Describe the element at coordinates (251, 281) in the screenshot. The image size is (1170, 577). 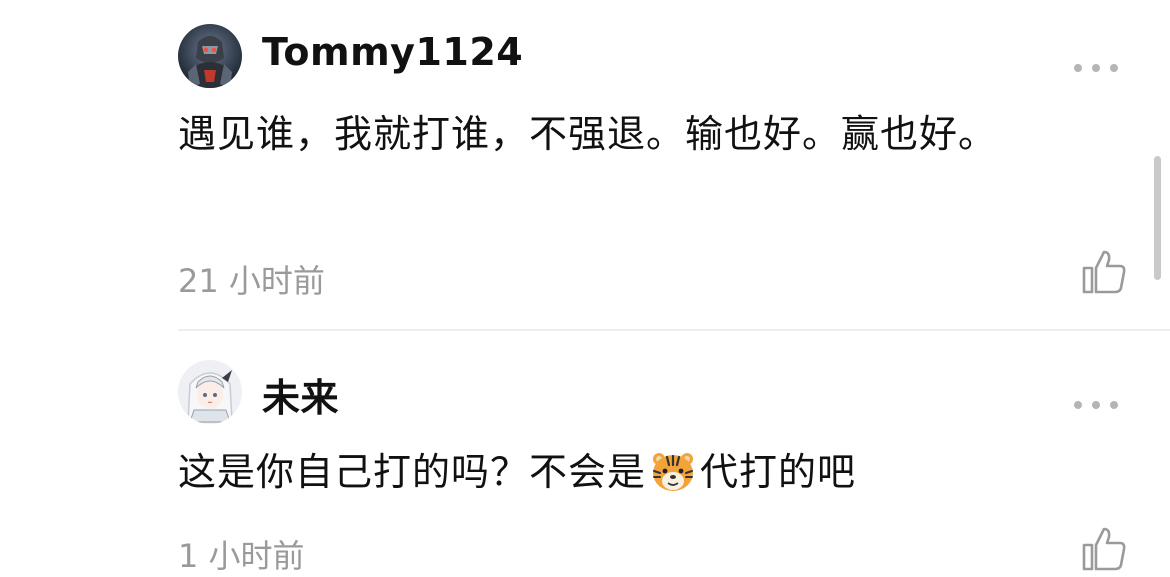
I see `comment-timestamp: 21 小时前` at that location.